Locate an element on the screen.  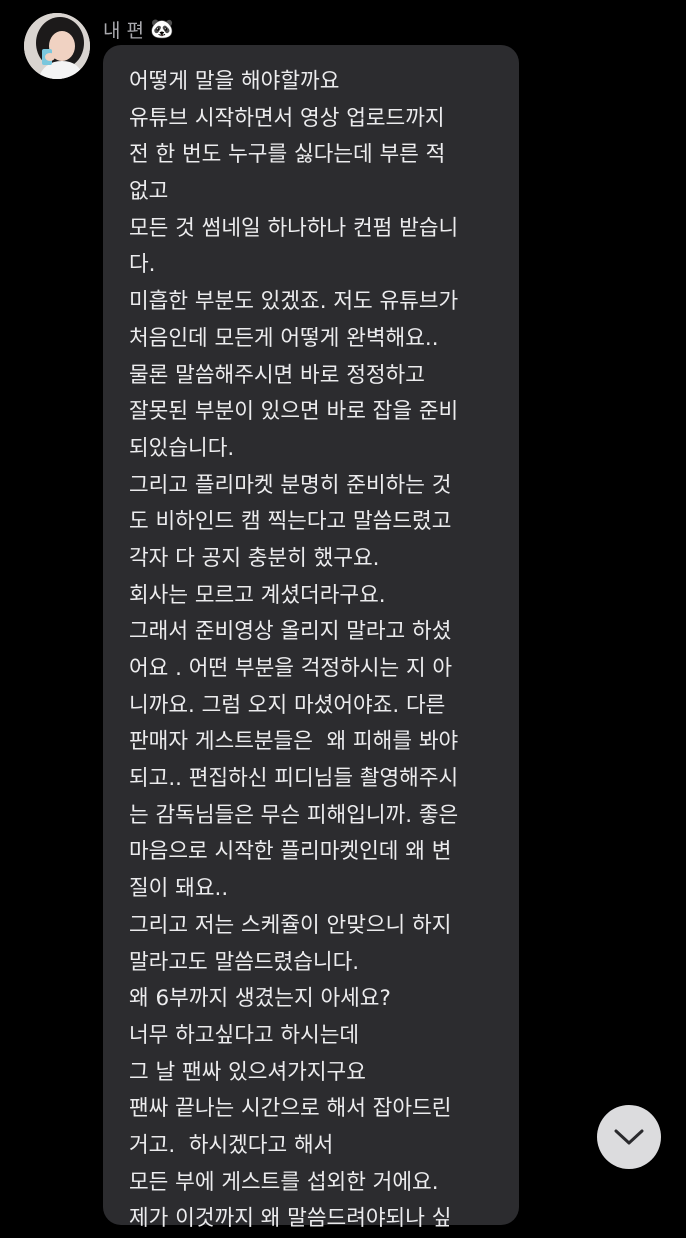
message-line: 너무 하고싶다고 하시는데 is located at coordinates (244, 1035).